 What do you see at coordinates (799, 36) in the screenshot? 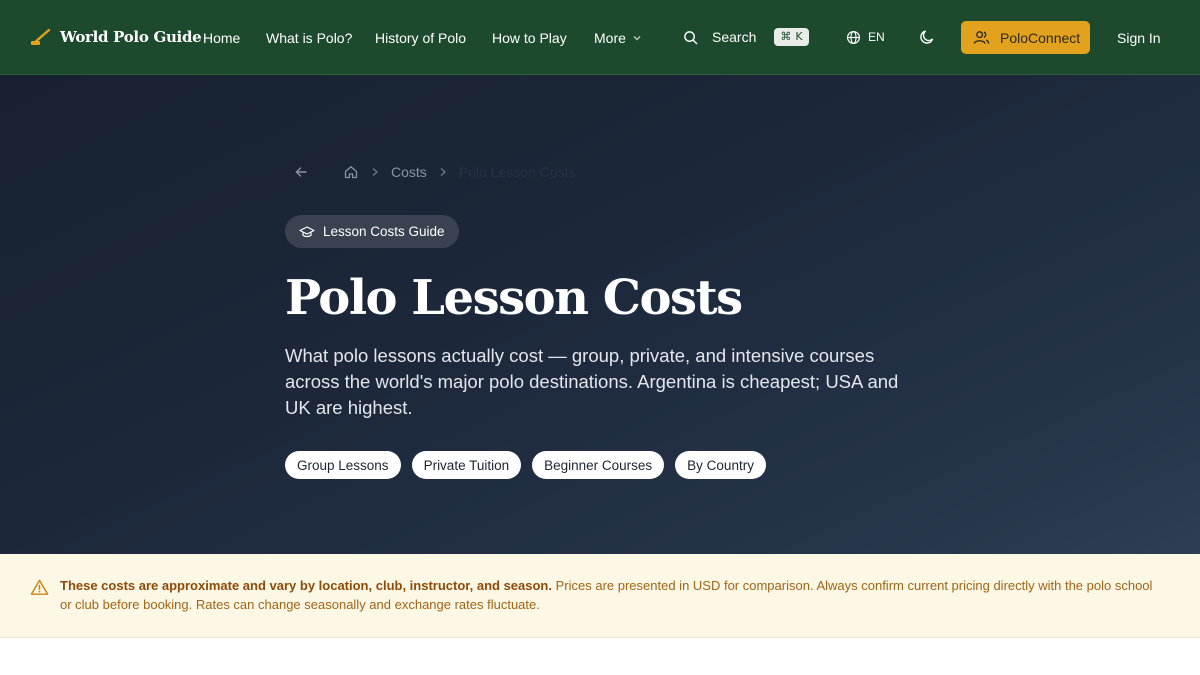
I see `search-shortcut-key: K` at bounding box center [799, 36].